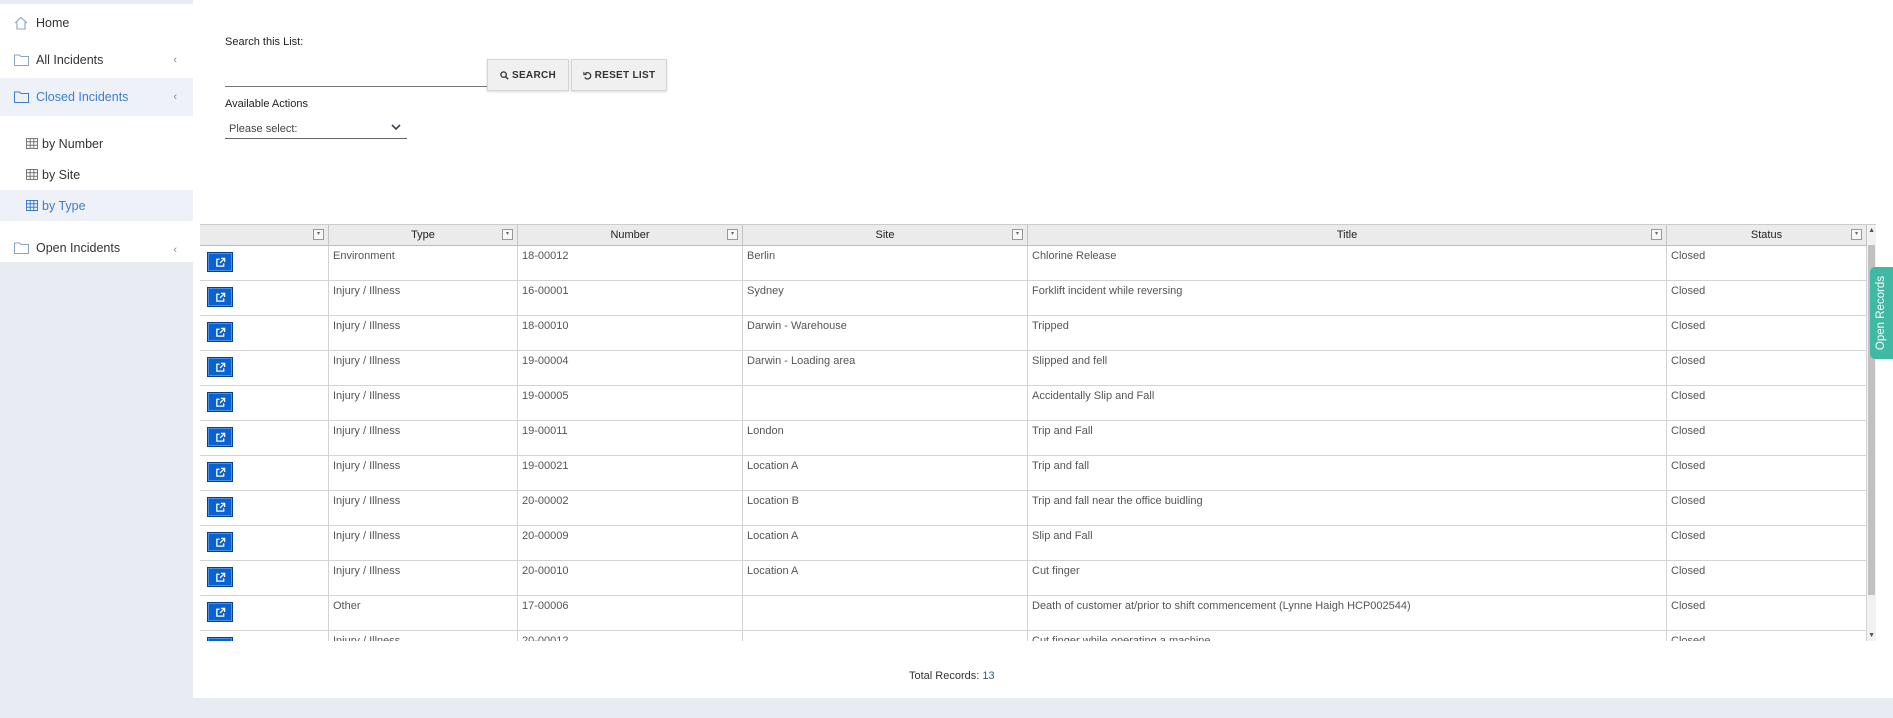 The height and width of the screenshot is (718, 1893). I want to click on actions-label: Available Actions, so click(266, 104).